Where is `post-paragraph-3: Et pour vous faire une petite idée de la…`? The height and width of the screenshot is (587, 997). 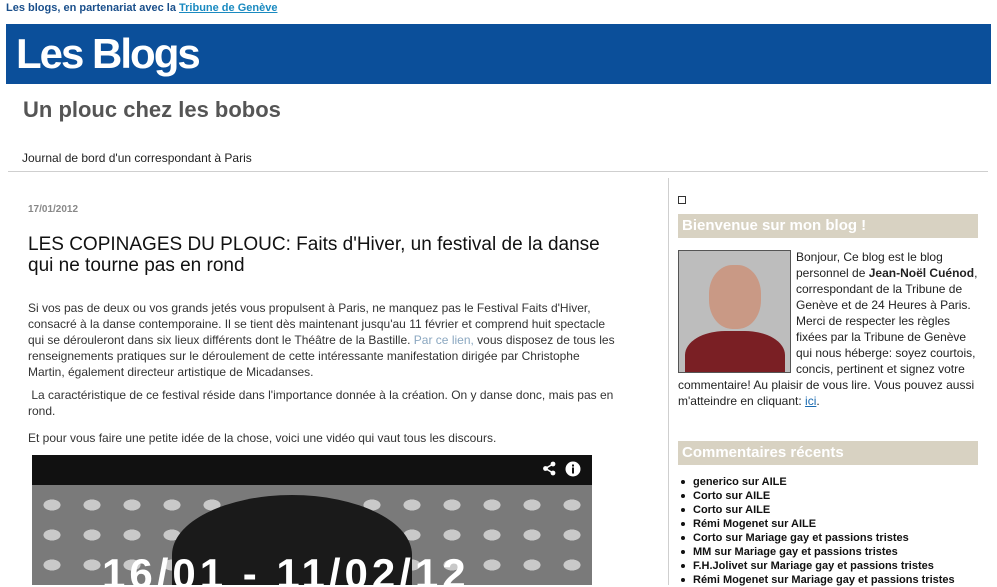
post-paragraph-3: Et pour vous faire une petite idée de la… is located at coordinates (262, 438).